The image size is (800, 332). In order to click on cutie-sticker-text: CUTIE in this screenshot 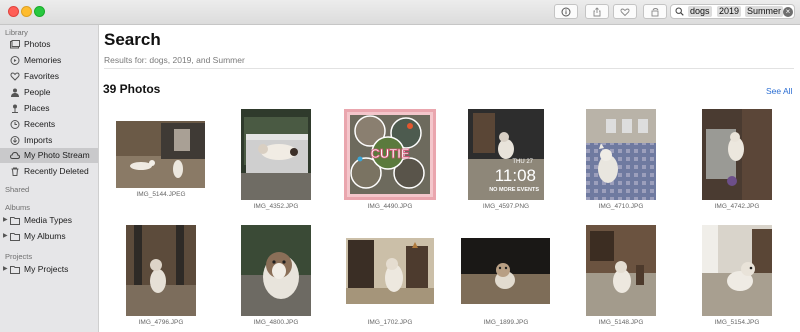, I will do `click(390, 153)`.